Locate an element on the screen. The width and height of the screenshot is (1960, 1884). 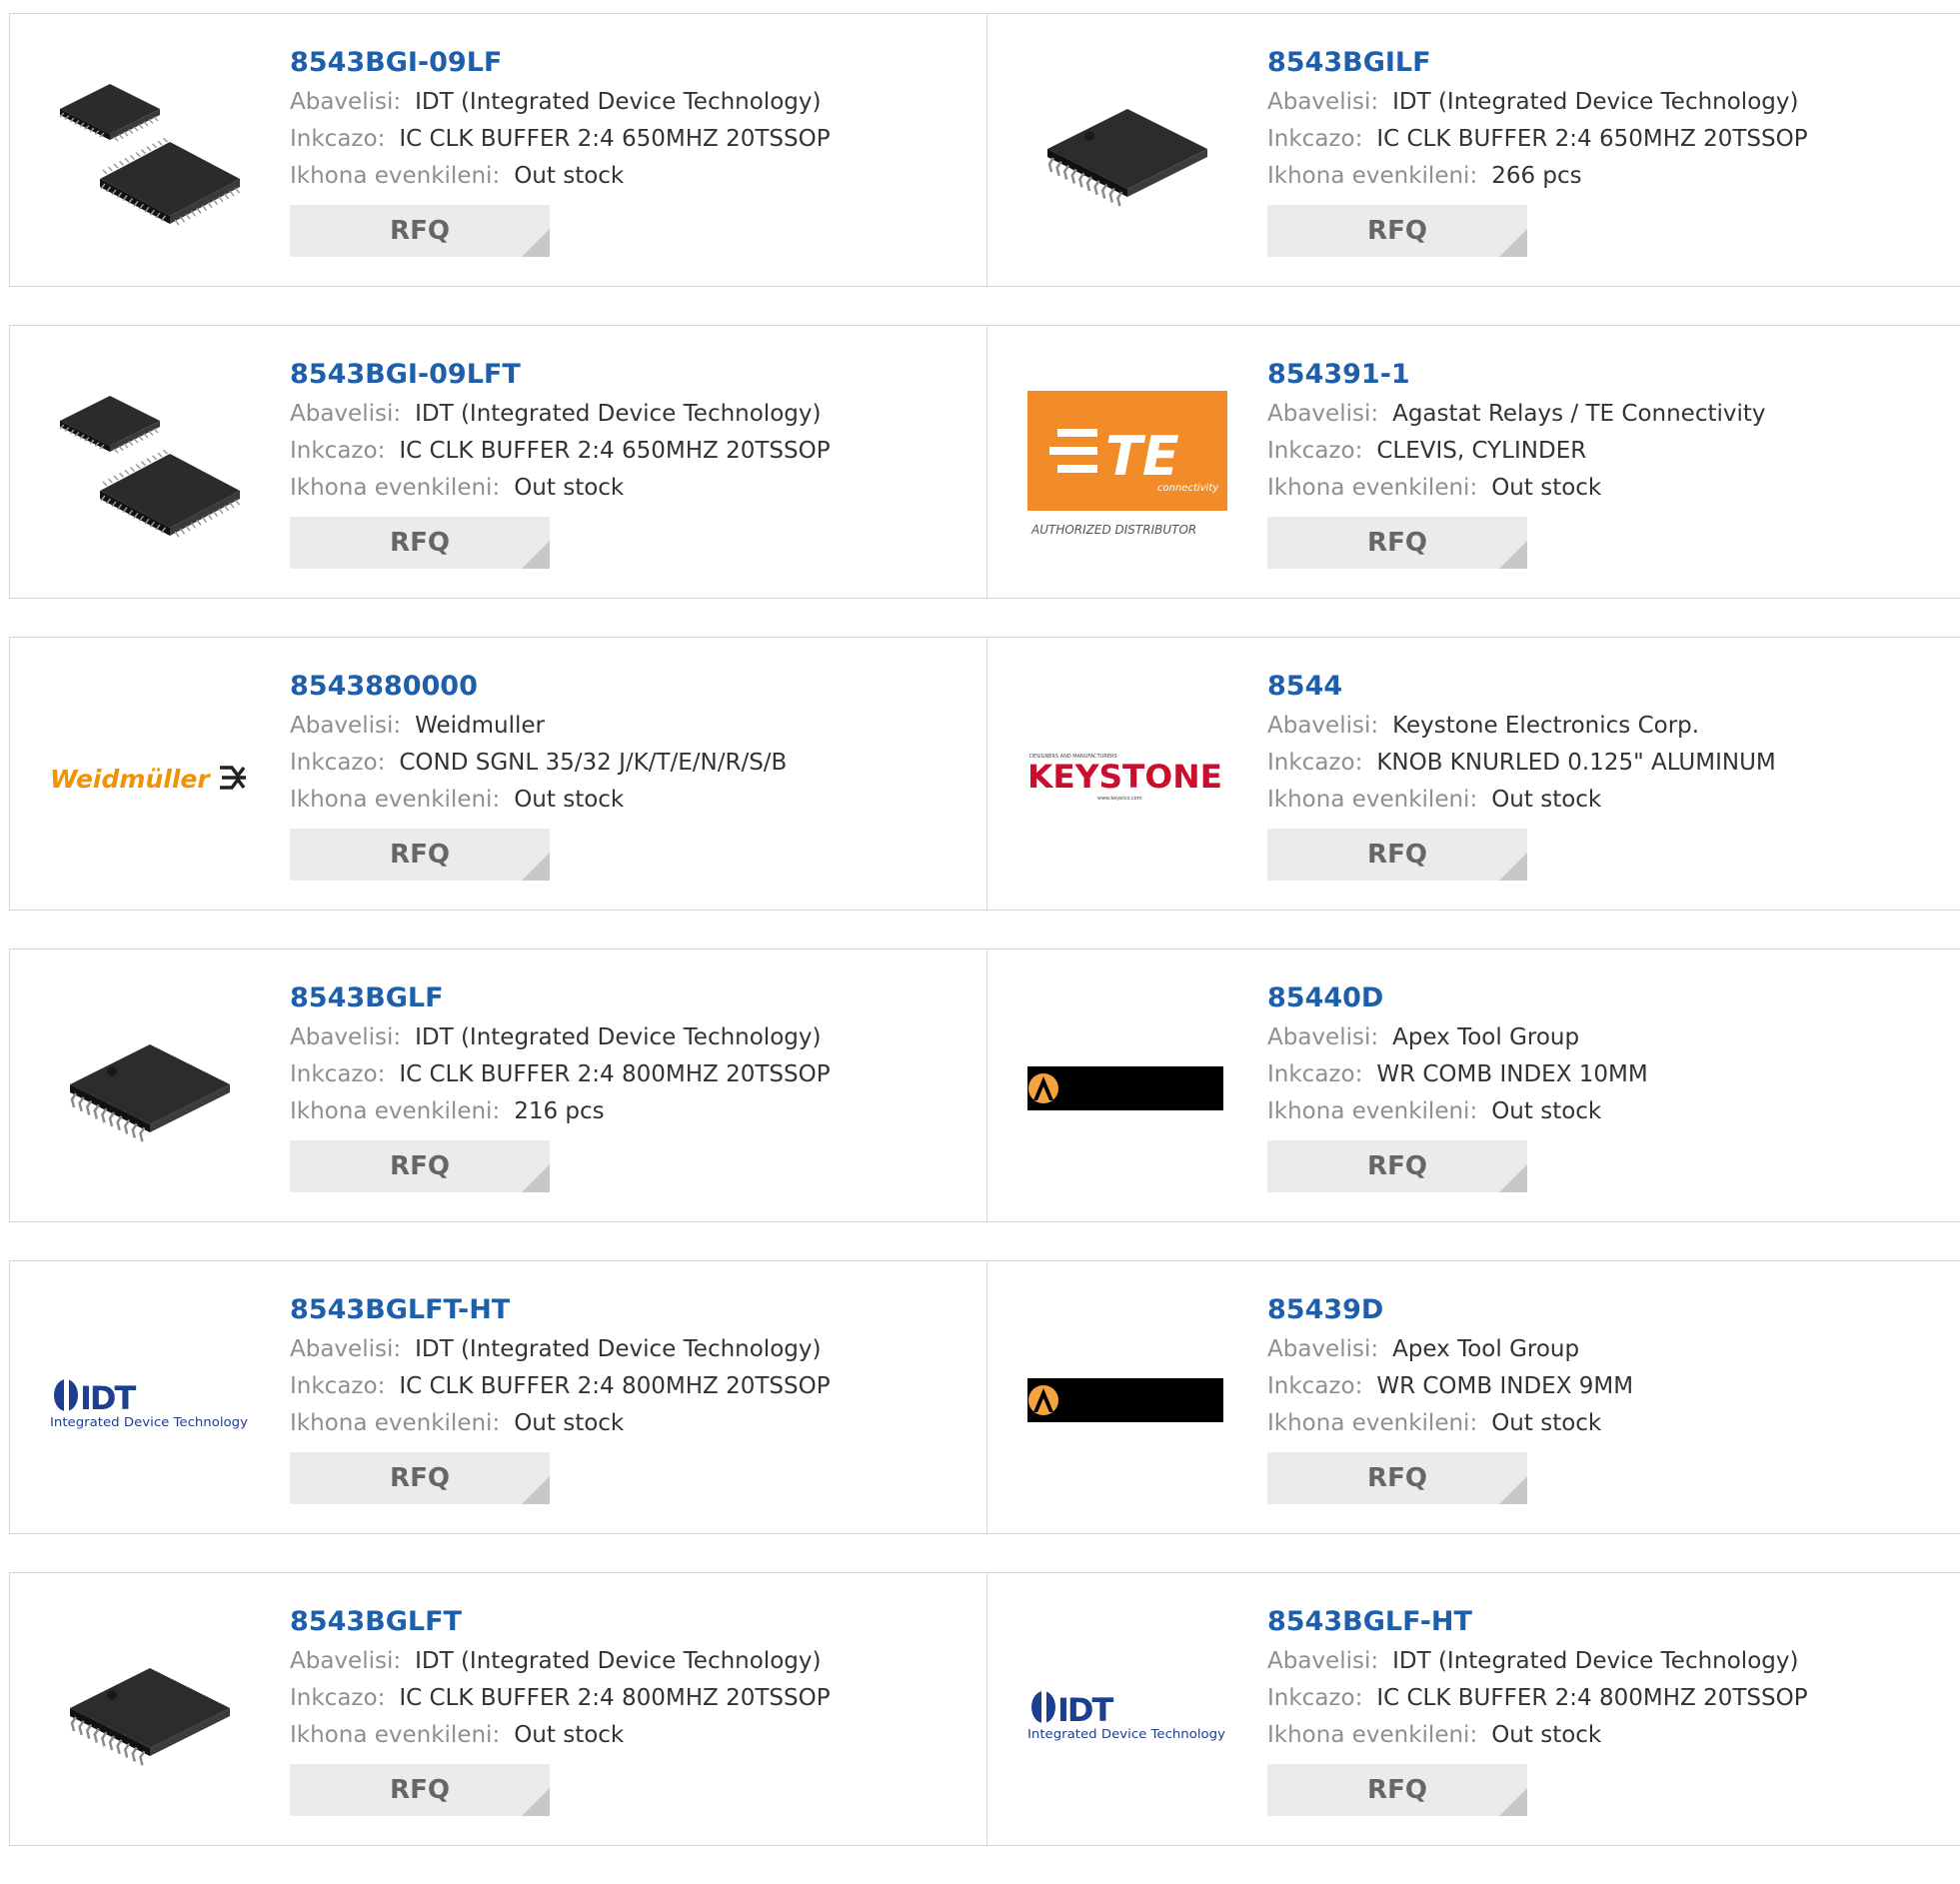
svg-text: TE is located at coordinates (1142, 456).